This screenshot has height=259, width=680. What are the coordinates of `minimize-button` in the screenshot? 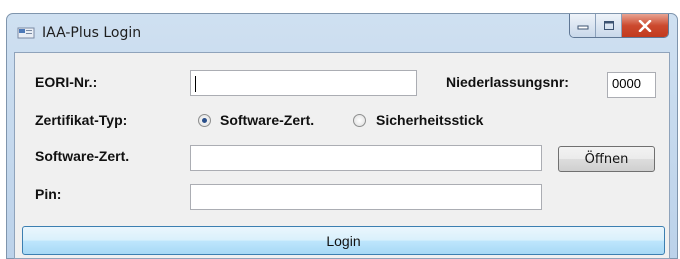 It's located at (583, 25).